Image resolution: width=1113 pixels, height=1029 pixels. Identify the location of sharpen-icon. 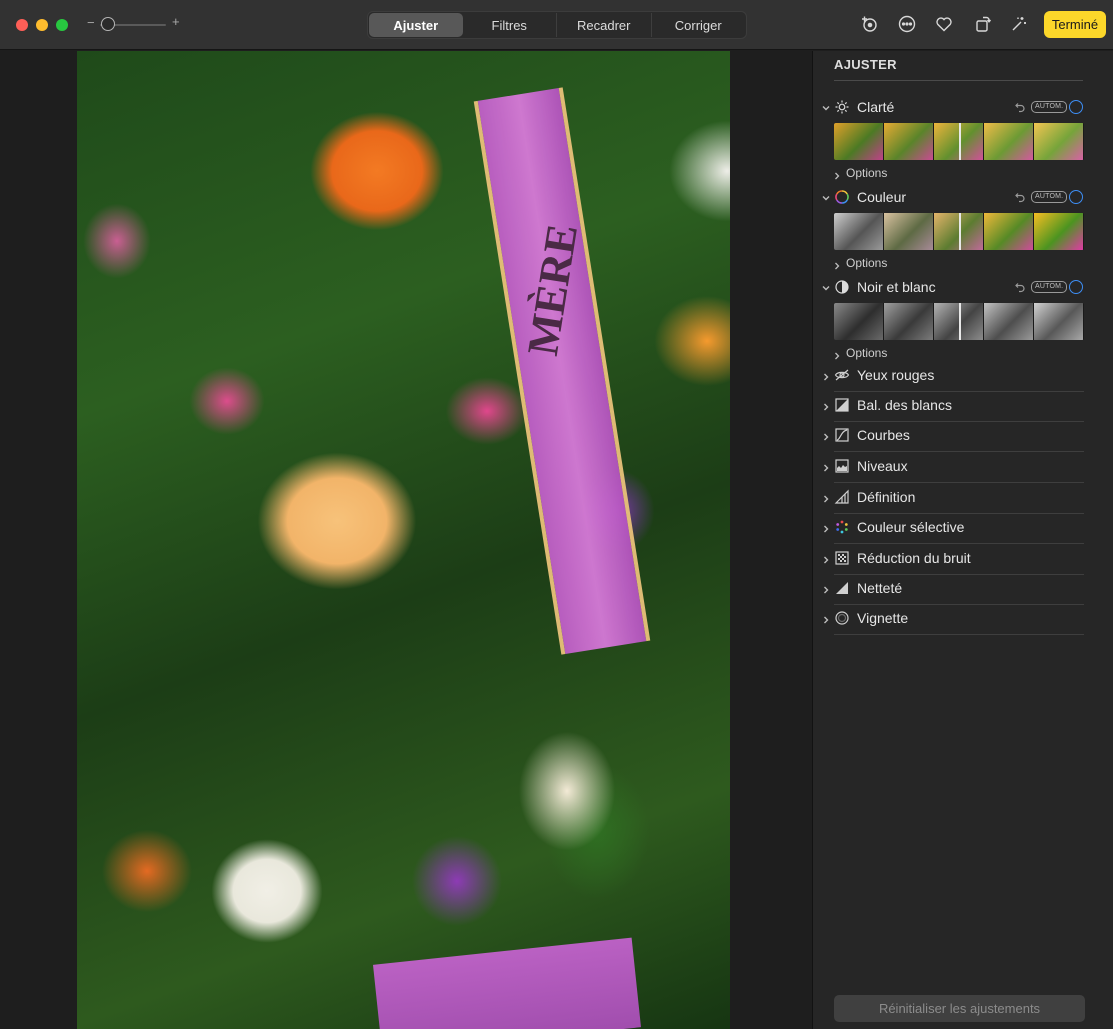
(842, 588).